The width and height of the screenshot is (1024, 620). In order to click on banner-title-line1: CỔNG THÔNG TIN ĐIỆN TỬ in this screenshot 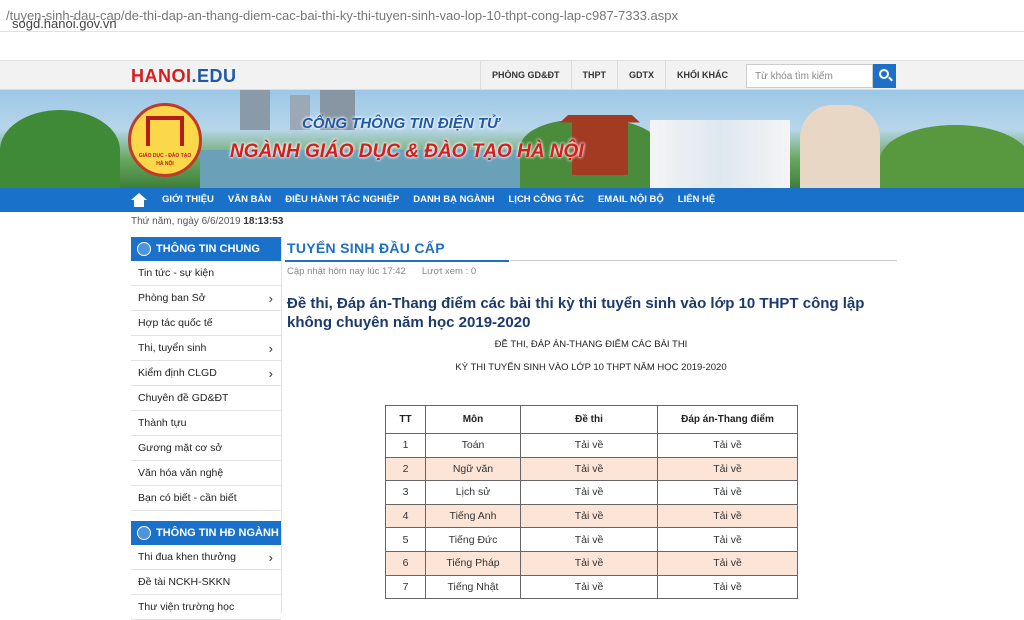, I will do `click(401, 123)`.